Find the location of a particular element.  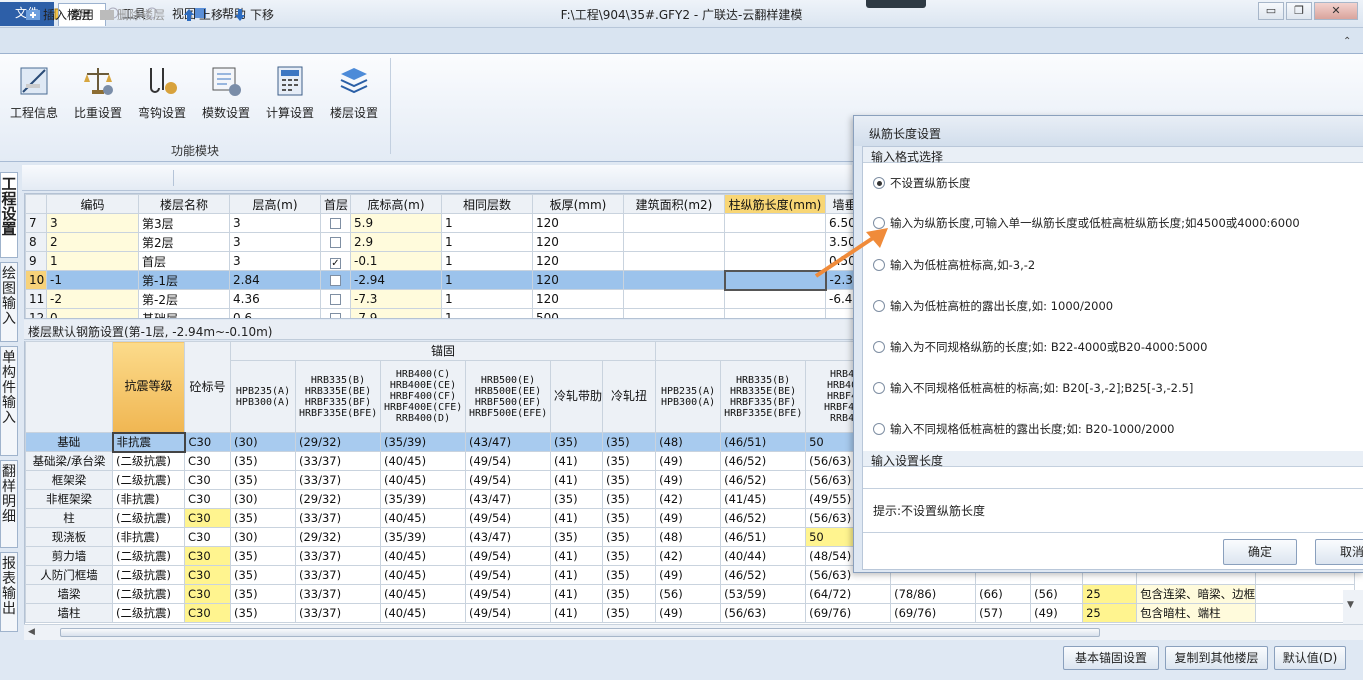

floor-cell-name: 首层 is located at coordinates (184, 261).